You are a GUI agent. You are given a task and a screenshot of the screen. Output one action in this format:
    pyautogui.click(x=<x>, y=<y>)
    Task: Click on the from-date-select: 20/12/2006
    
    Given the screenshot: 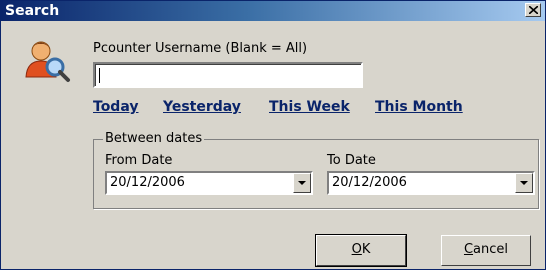 What is the action you would take?
    pyautogui.click(x=209, y=183)
    